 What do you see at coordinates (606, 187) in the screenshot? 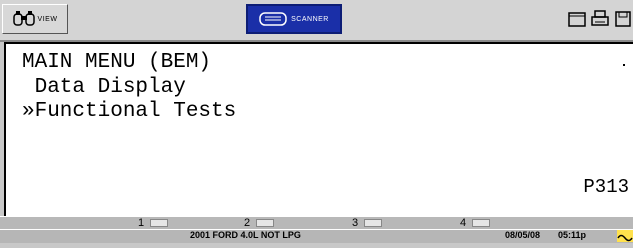
I see `screen-code: P313` at bounding box center [606, 187].